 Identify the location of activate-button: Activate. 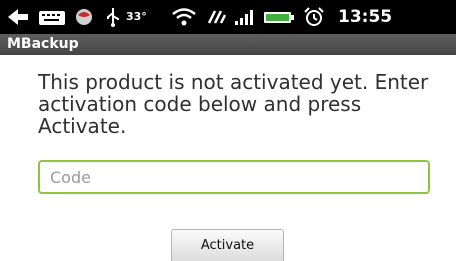
(227, 245).